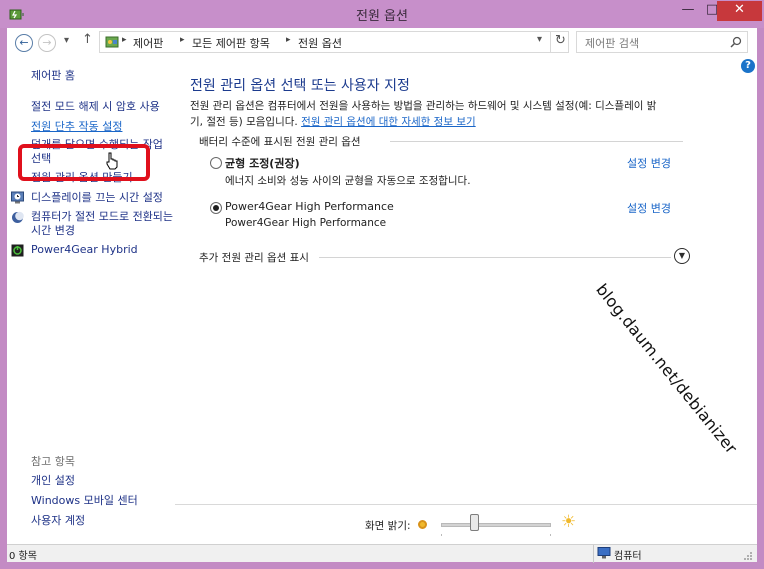 The height and width of the screenshot is (569, 764). I want to click on display-clock-icon, so click(17, 197).